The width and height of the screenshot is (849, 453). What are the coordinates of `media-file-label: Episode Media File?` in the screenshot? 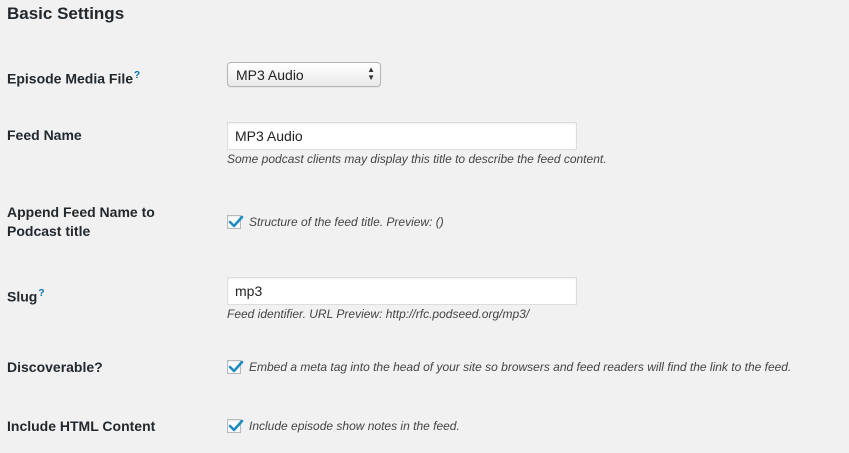 It's located at (73, 77).